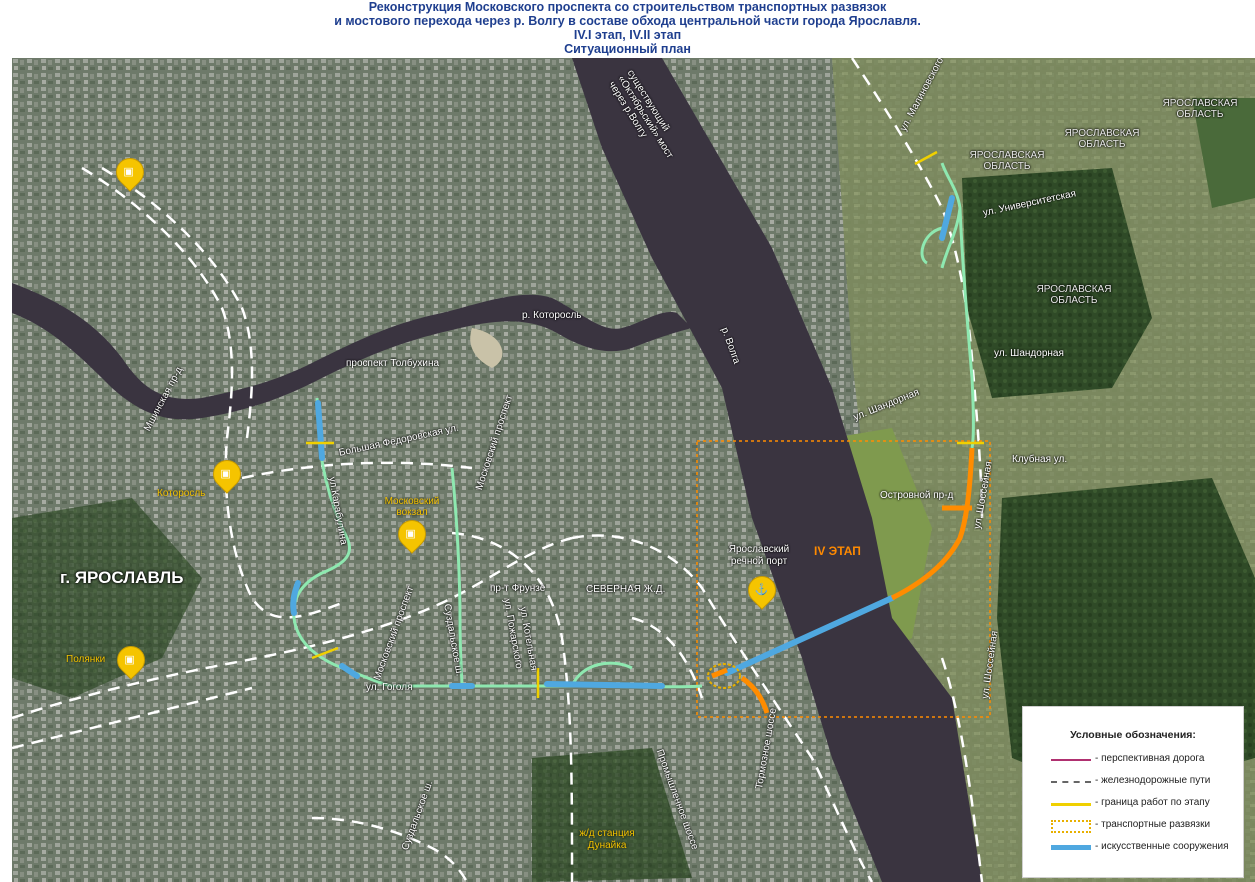  What do you see at coordinates (122, 577) in the screenshot?
I see `label-city-yaroslavl: г. ЯРОСЛАВЛЬ` at bounding box center [122, 577].